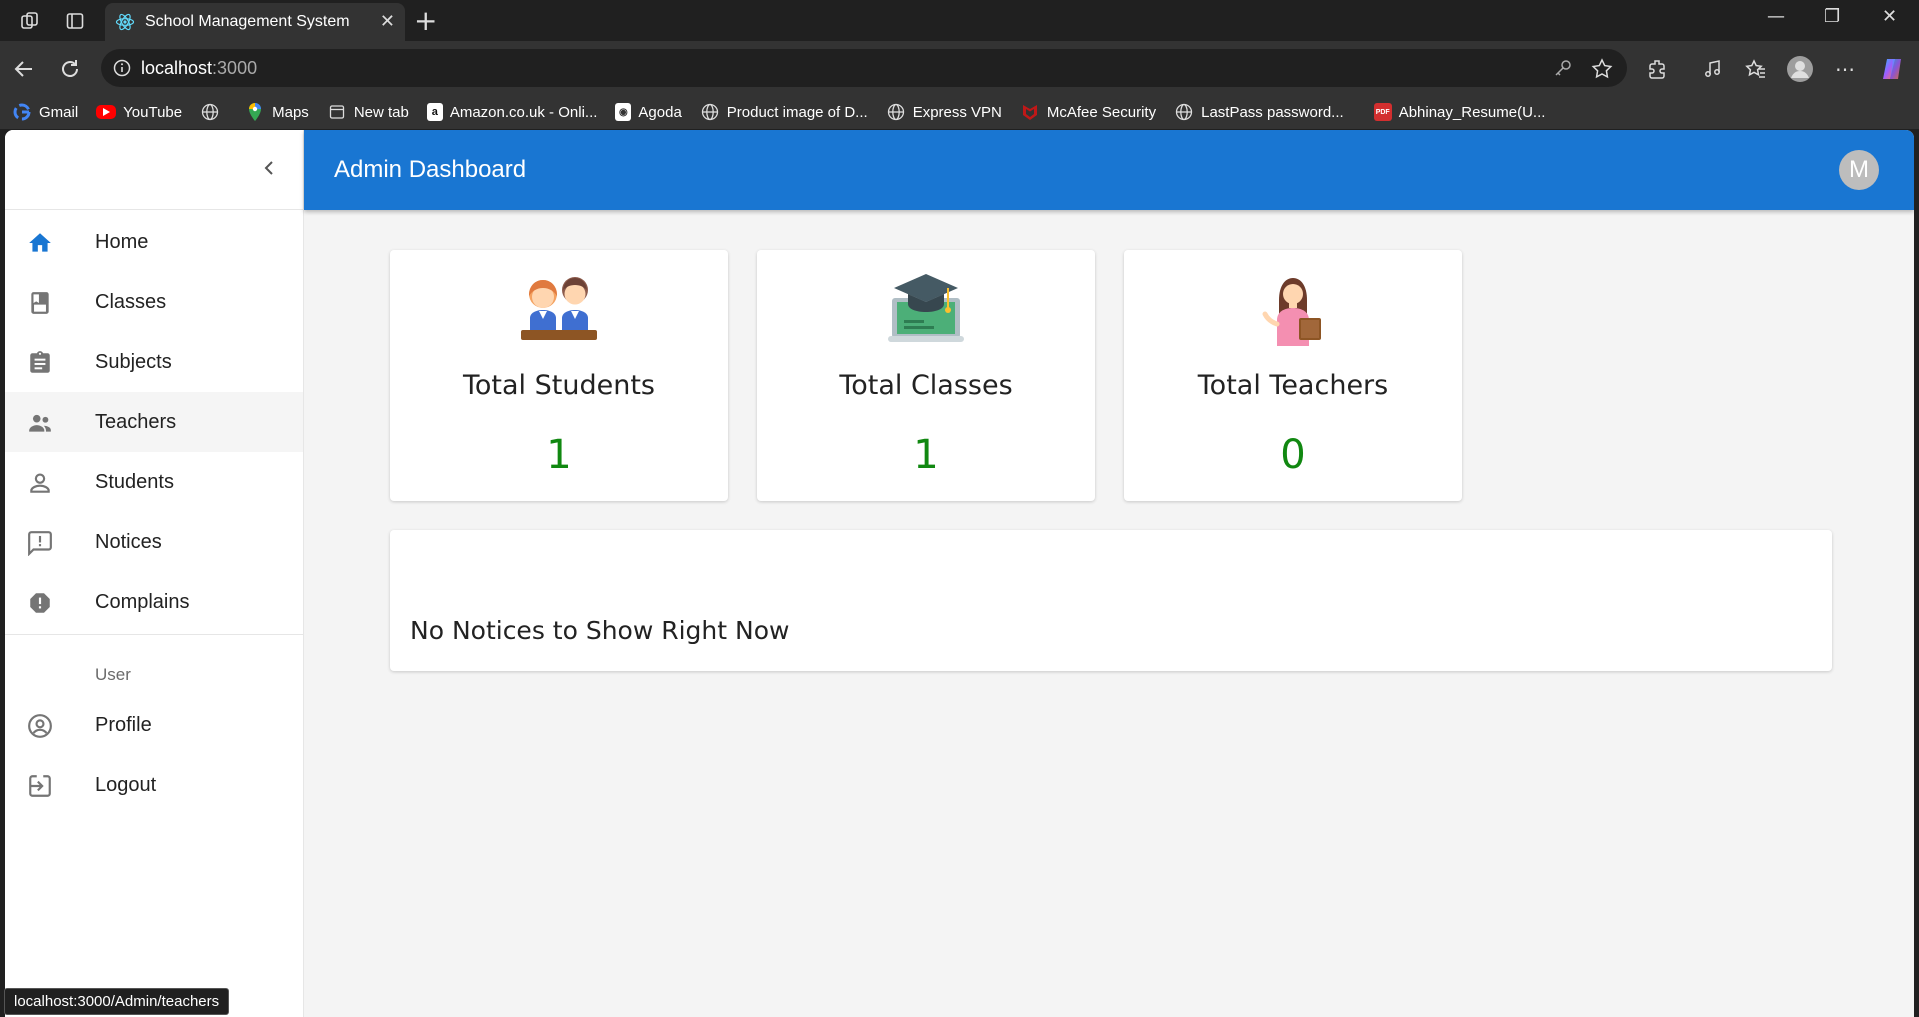  I want to click on classes-illustration-icon, so click(926, 308).